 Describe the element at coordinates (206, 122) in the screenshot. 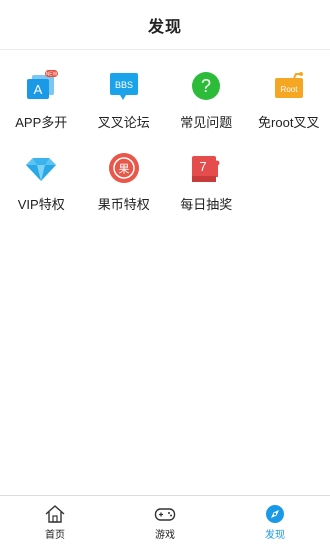

I see `grid-item-label: 常见问题` at that location.